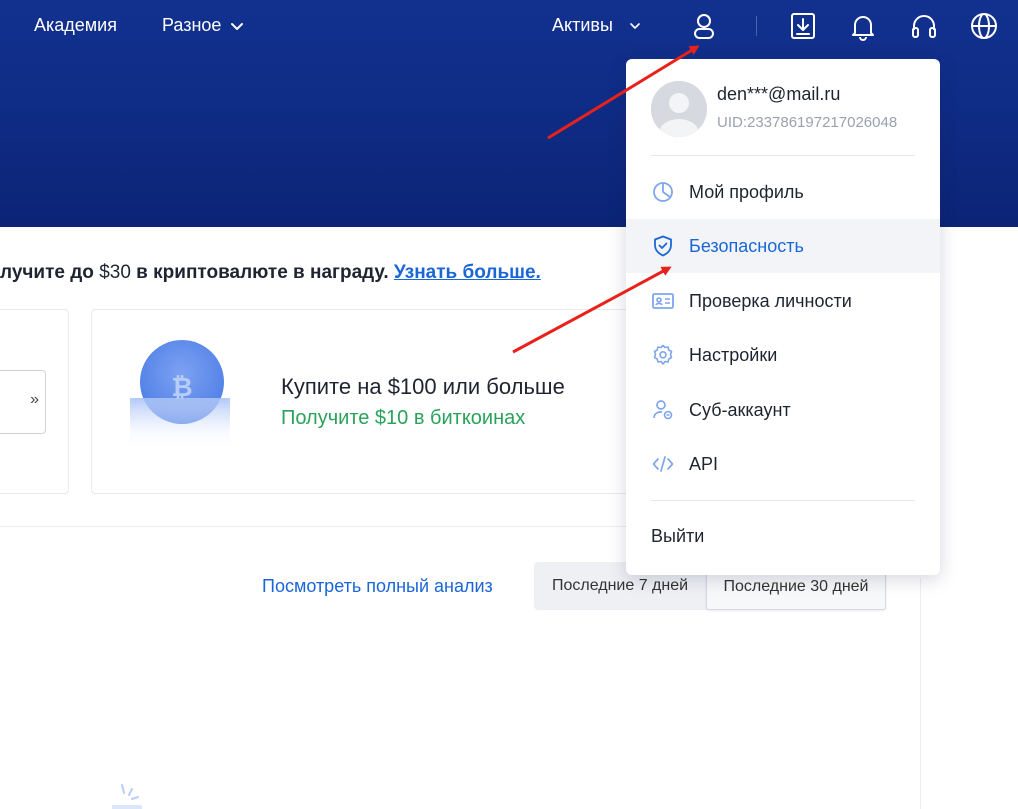  I want to click on menu-item-settings: Настройки, so click(783, 355).